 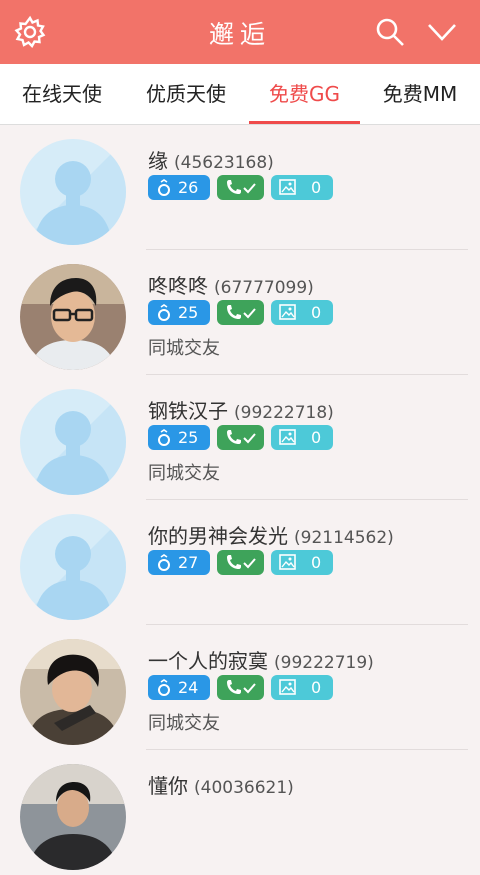 I want to click on user-id: (40036621), so click(x=244, y=788).